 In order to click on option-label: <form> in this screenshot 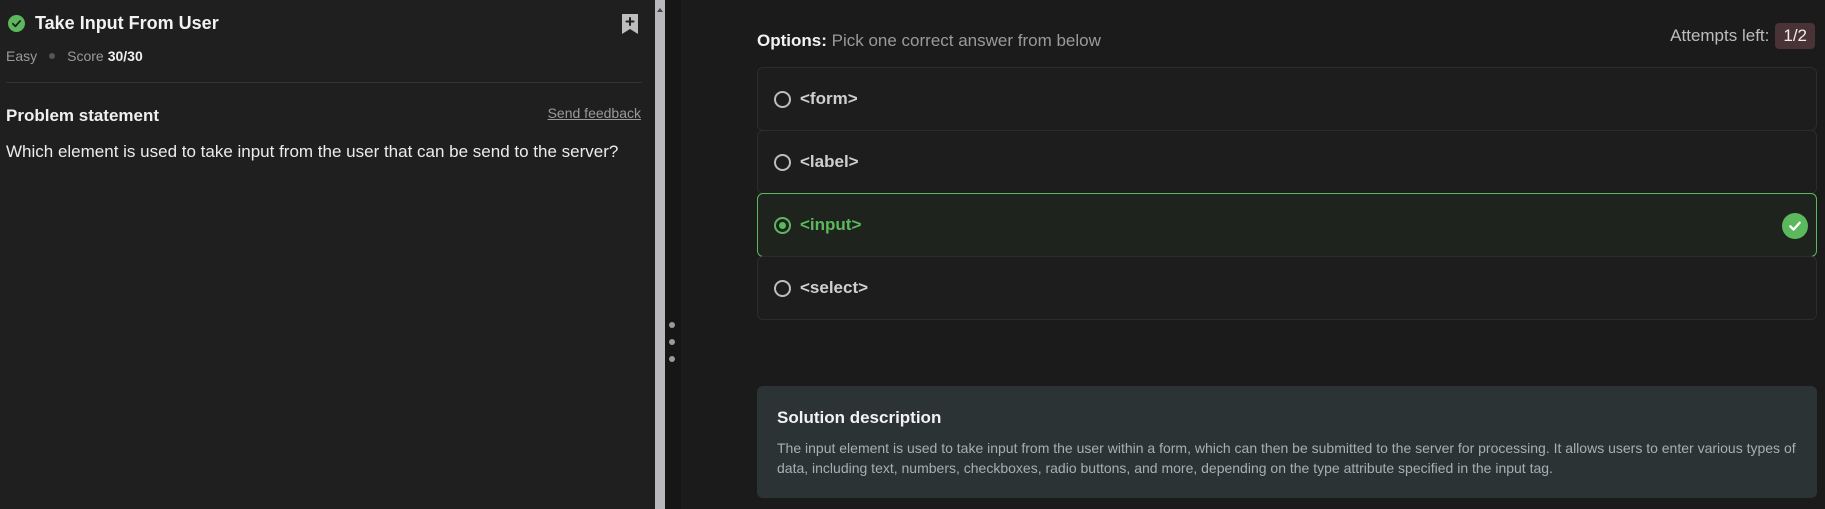, I will do `click(829, 98)`.